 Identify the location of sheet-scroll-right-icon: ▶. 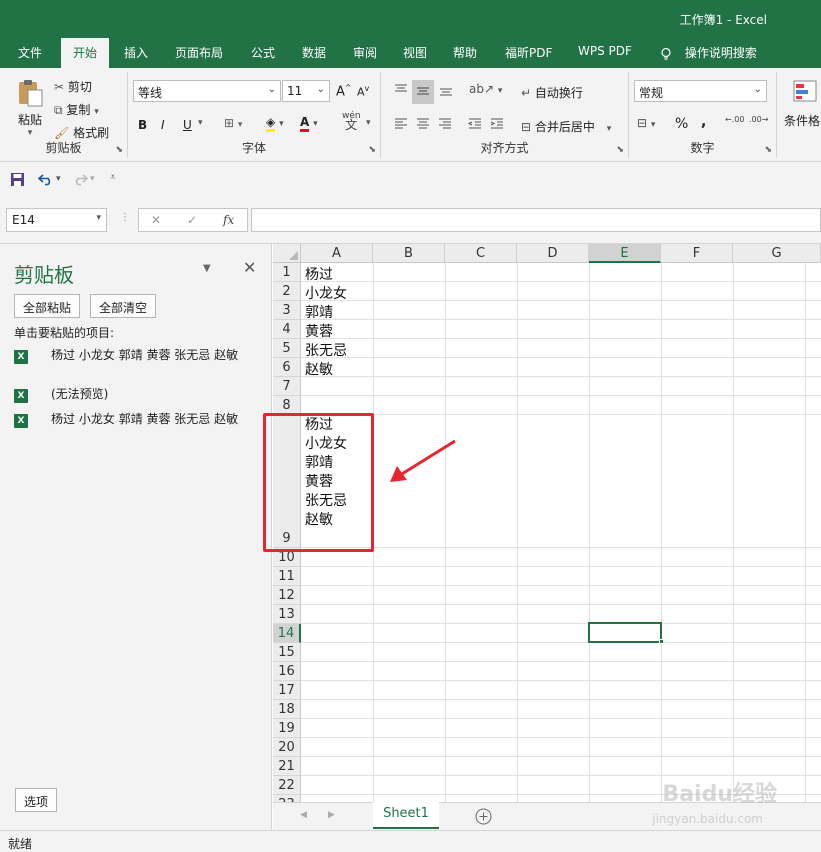
(331, 815).